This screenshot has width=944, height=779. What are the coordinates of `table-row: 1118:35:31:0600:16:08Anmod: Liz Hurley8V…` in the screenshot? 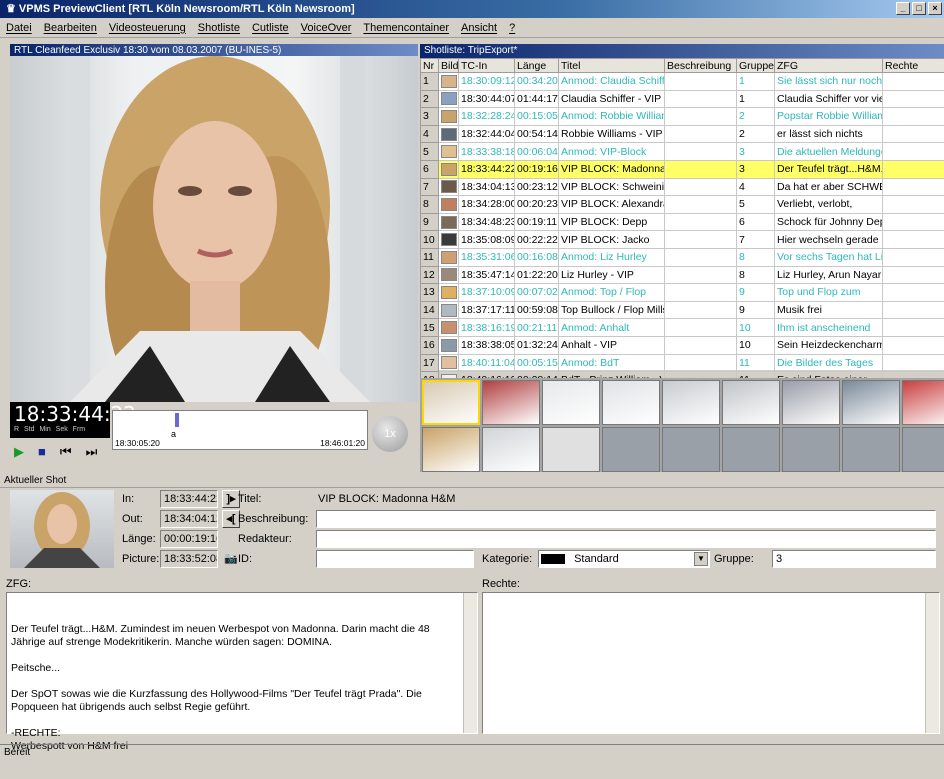 It's located at (682, 257).